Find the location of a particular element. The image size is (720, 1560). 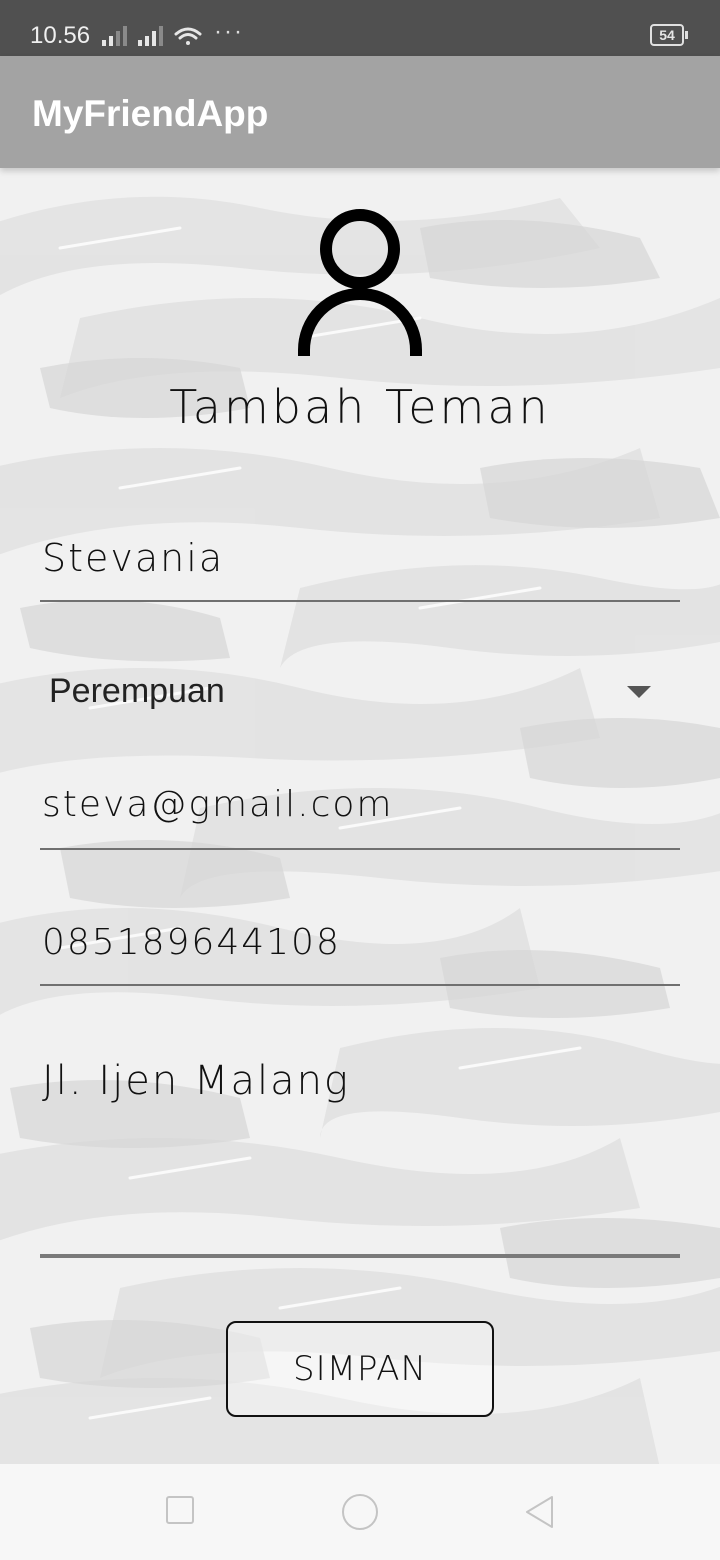

battery-tip is located at coordinates (686, 35).